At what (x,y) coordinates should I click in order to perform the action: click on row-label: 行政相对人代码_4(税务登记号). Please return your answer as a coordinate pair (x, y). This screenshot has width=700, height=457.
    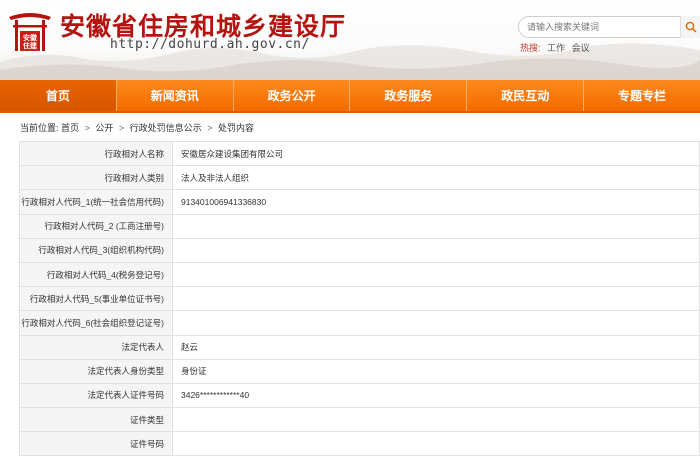
    Looking at the image, I should click on (96, 274).